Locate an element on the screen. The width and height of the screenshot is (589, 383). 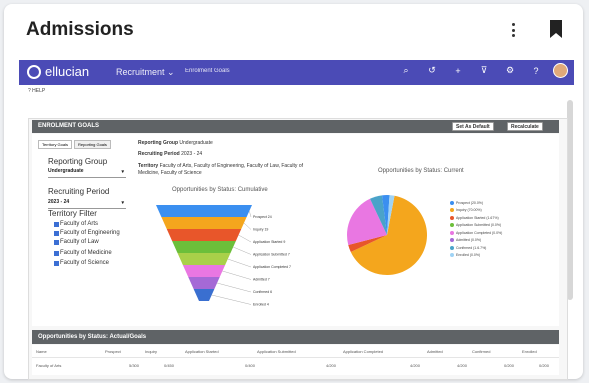
funnel-segment-prospect is located at coordinates (204, 211).